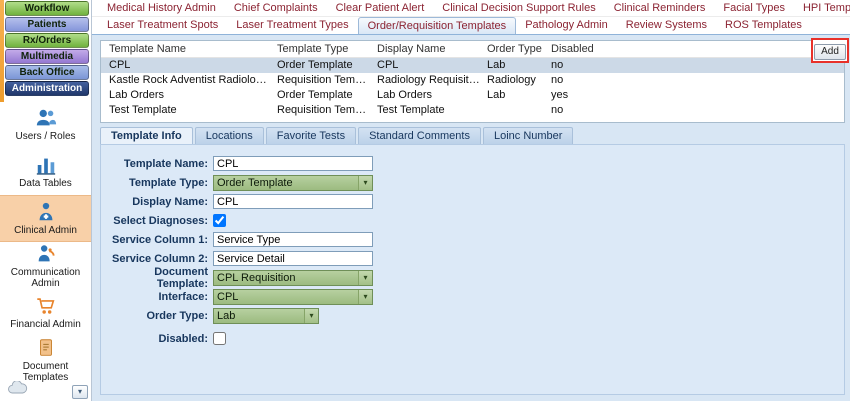 The image size is (850, 401). I want to click on selected-value: CPL, so click(228, 296).